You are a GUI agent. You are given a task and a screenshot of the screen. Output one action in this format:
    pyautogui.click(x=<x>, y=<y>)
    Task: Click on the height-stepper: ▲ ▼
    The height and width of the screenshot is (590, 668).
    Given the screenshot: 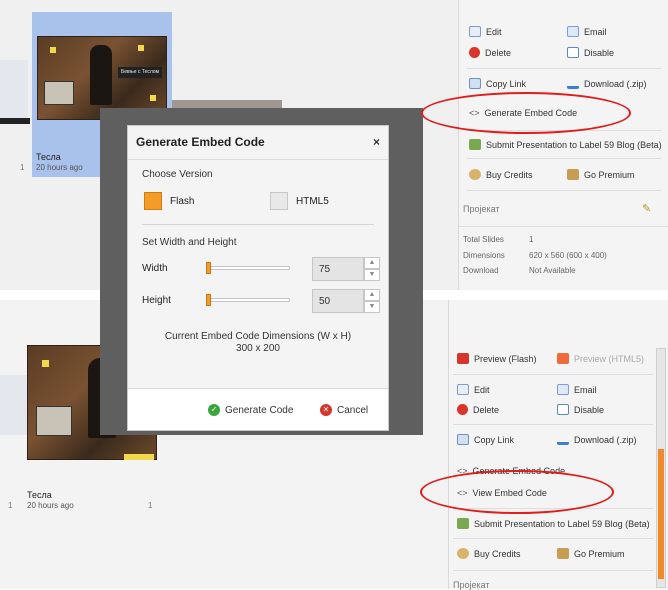 What is the action you would take?
    pyautogui.click(x=372, y=301)
    